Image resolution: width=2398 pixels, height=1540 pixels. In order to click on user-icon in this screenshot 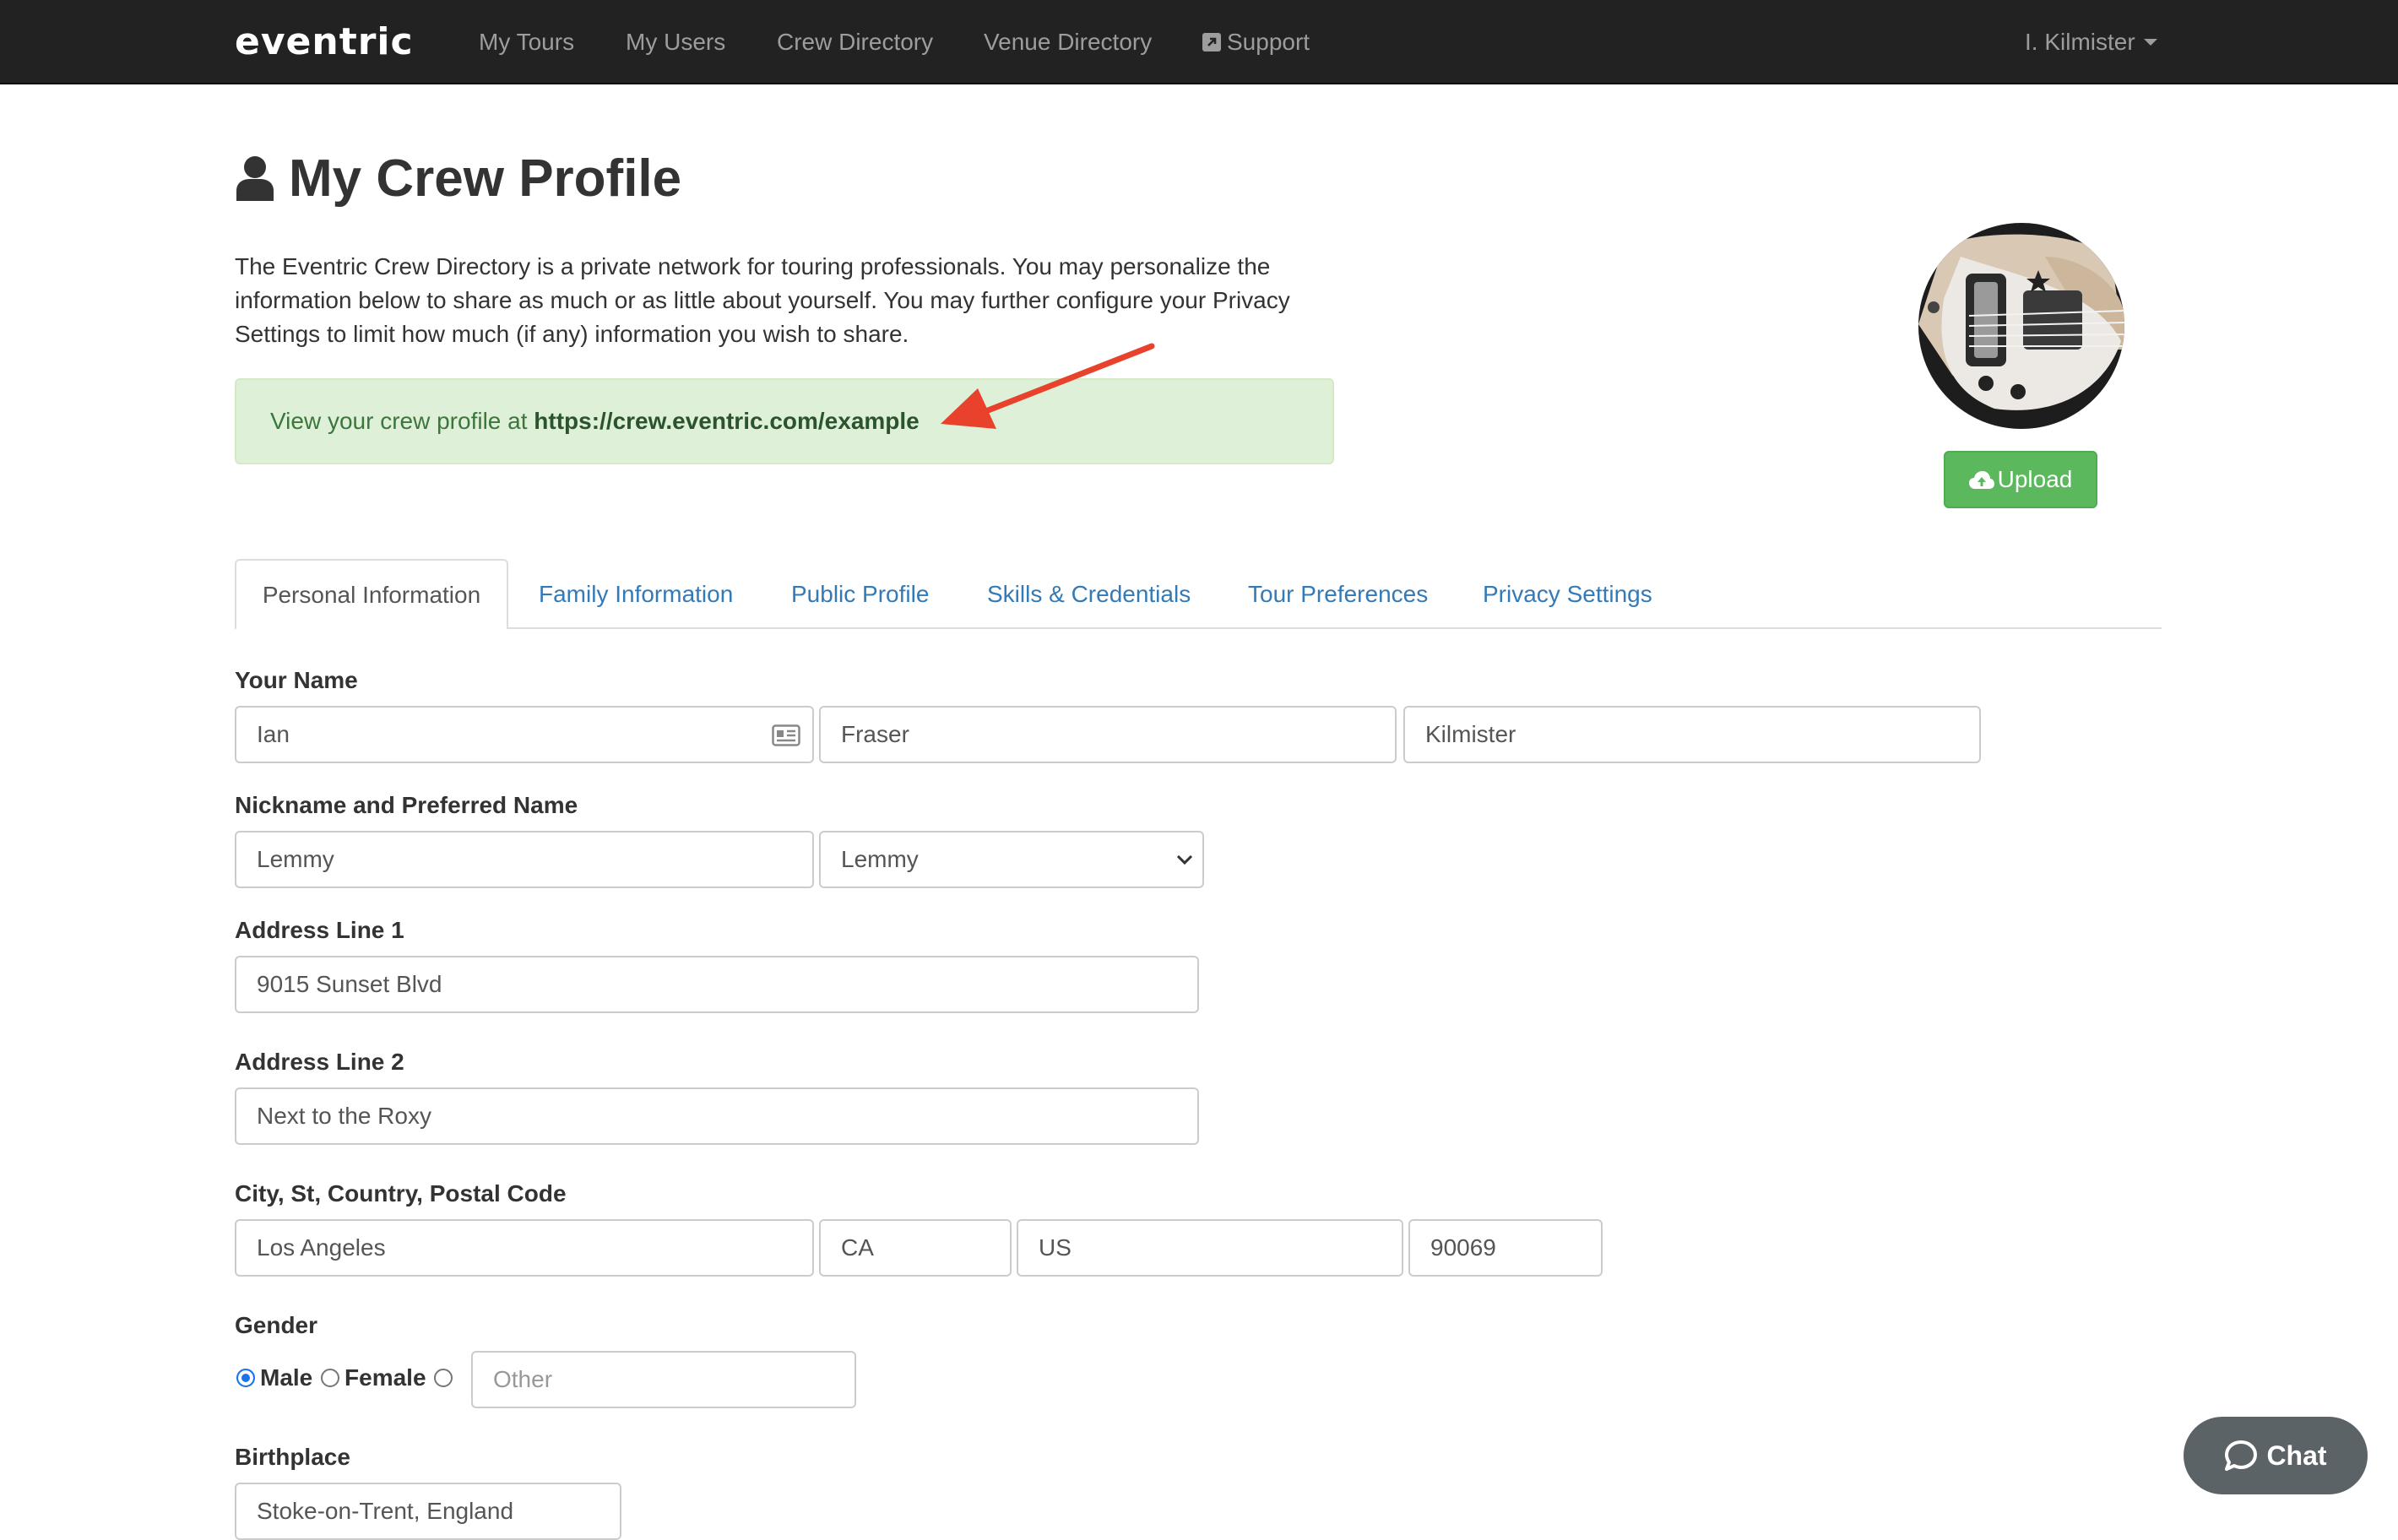, I will do `click(255, 178)`.